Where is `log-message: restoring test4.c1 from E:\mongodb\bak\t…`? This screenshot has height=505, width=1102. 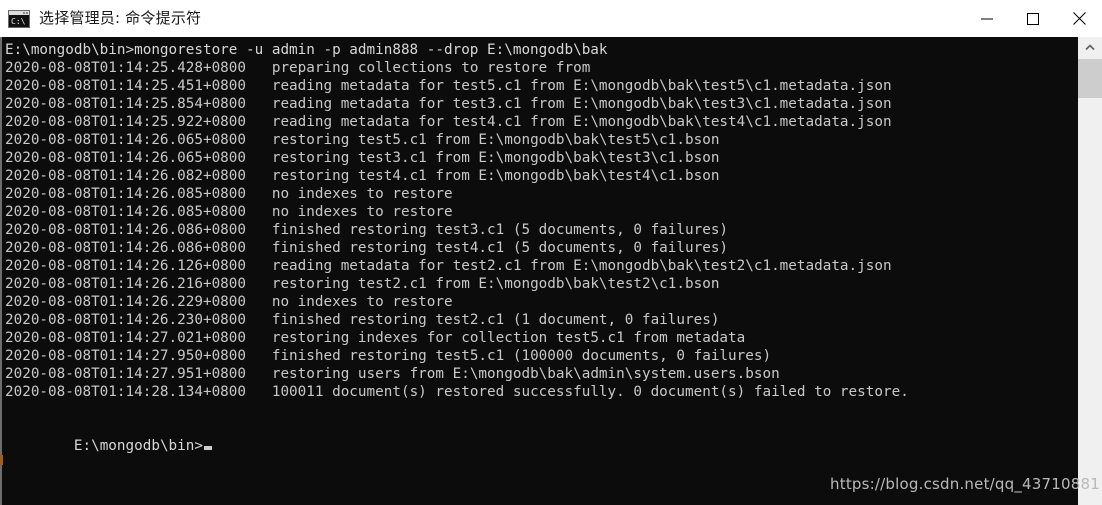 log-message: restoring test4.c1 from E:\mongodb\bak\t… is located at coordinates (495, 176).